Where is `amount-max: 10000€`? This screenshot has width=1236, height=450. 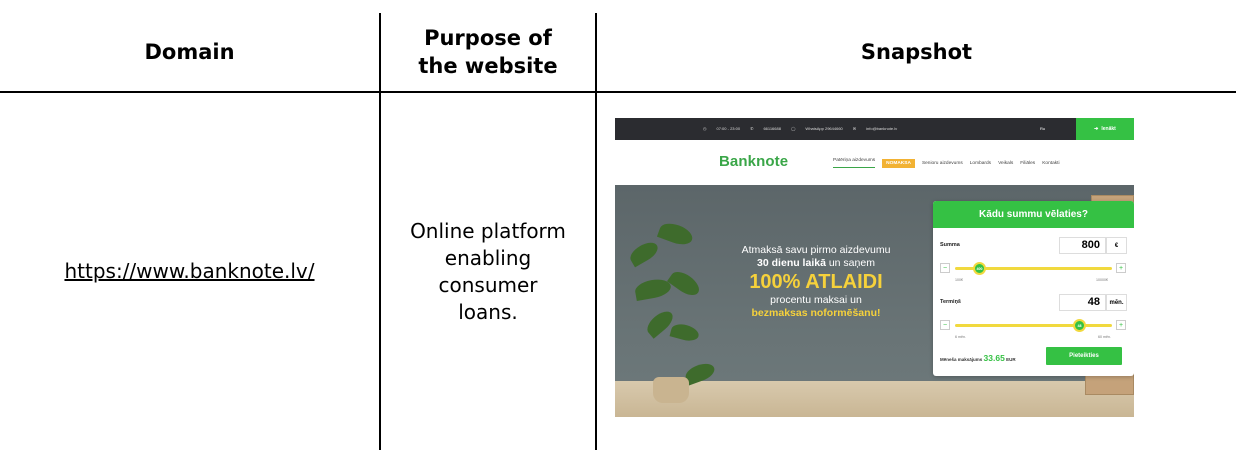
amount-max: 10000€ is located at coordinates (1102, 280).